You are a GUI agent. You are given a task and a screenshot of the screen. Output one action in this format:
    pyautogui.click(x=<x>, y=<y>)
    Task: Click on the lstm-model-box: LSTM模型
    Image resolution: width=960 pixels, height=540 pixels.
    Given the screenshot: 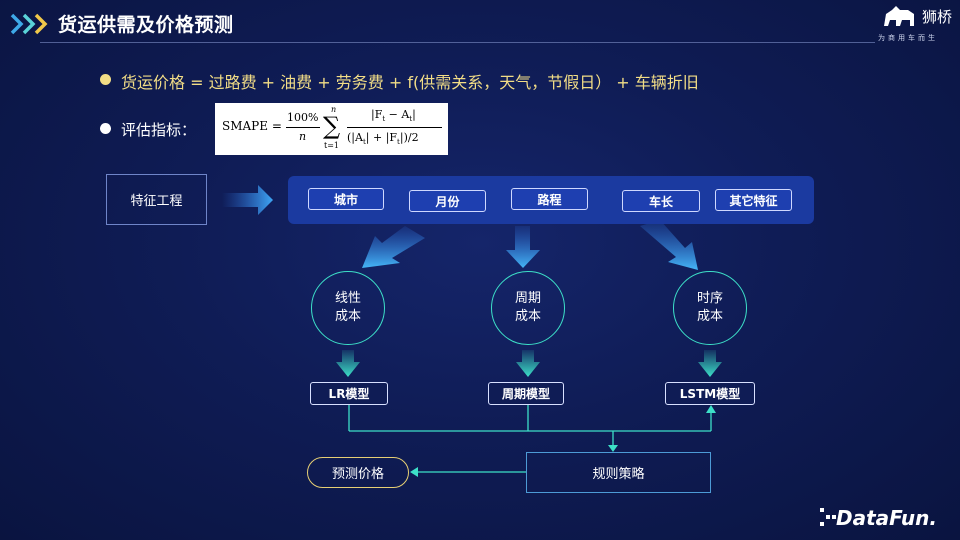 What is the action you would take?
    pyautogui.click(x=710, y=393)
    